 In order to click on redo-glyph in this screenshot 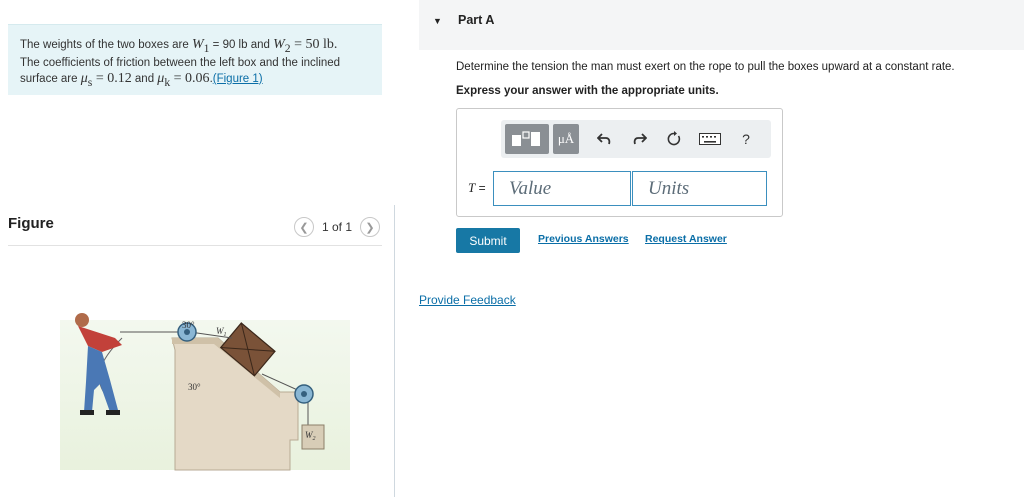, I will do `click(640, 139)`.